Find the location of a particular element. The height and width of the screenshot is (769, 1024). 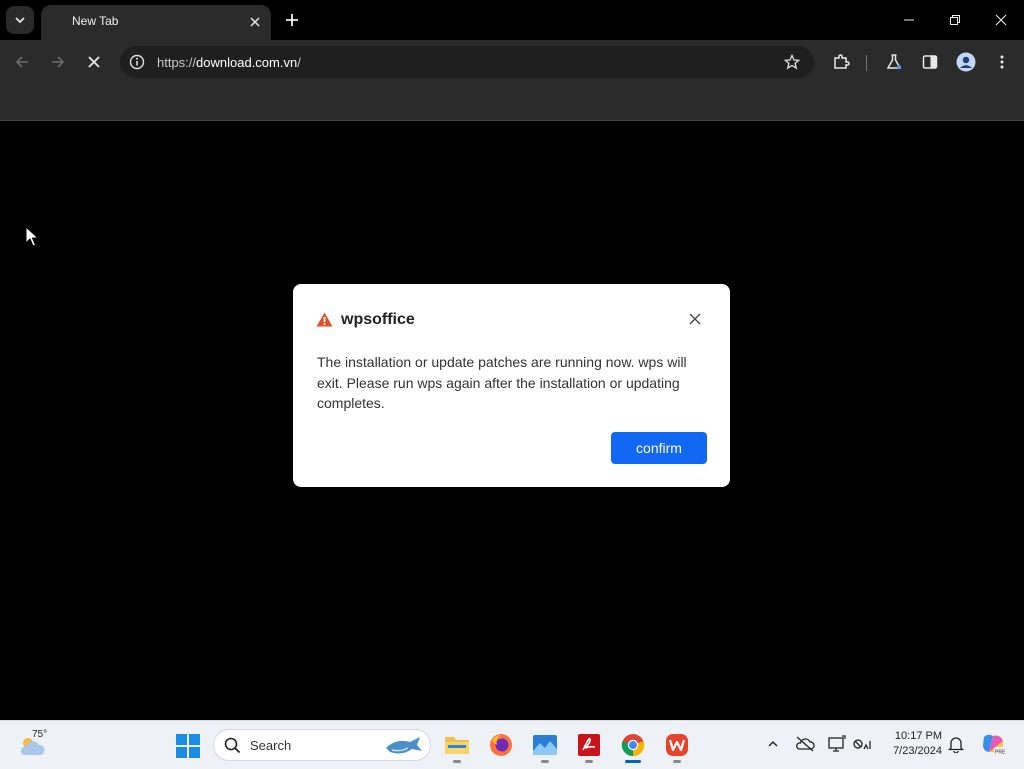

display-tray is located at coordinates (837, 744).